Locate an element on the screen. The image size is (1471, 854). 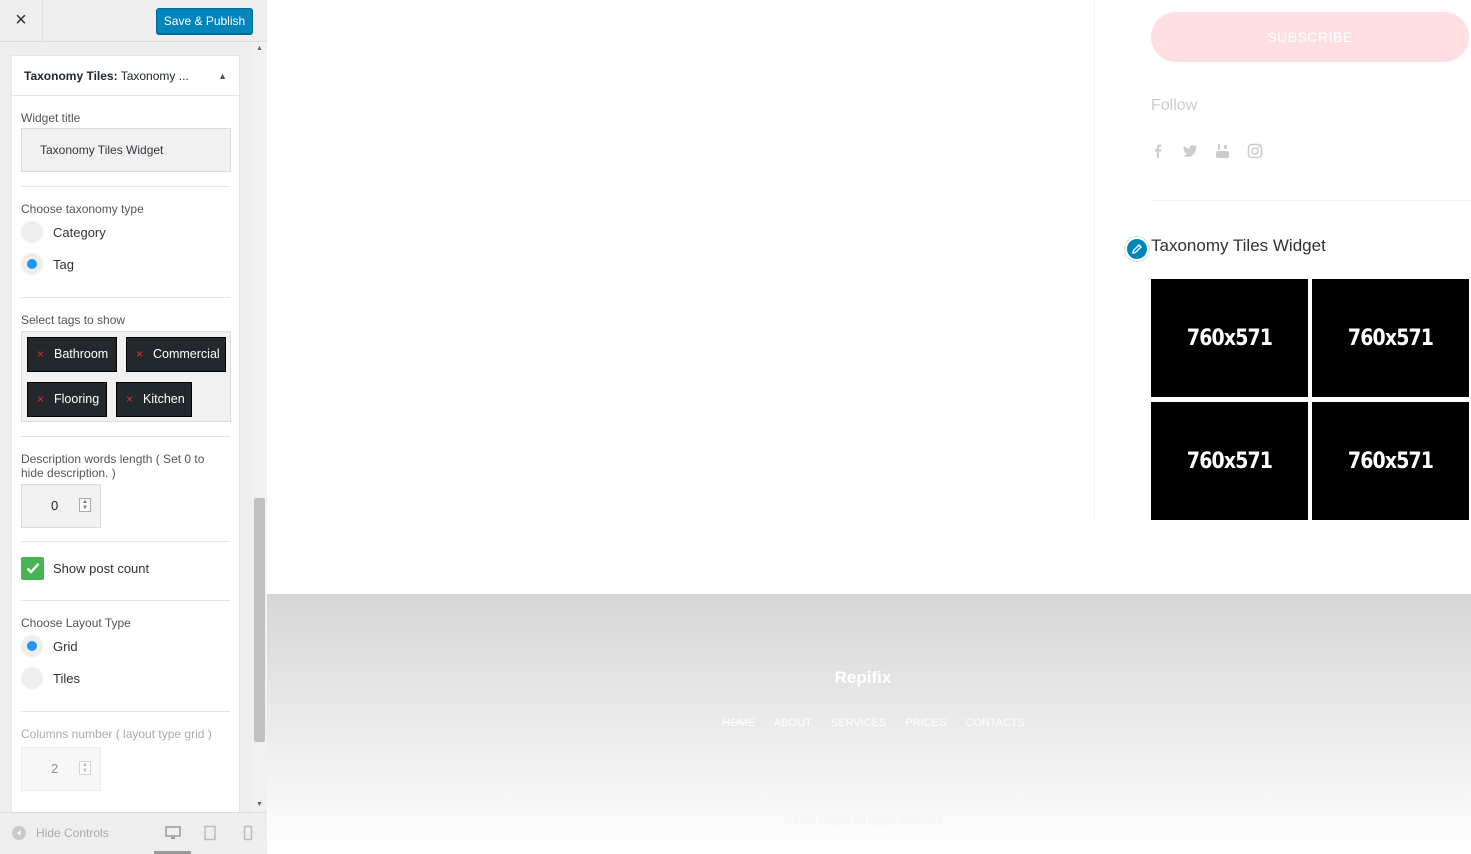
number-value: 0 is located at coordinates (55, 505).